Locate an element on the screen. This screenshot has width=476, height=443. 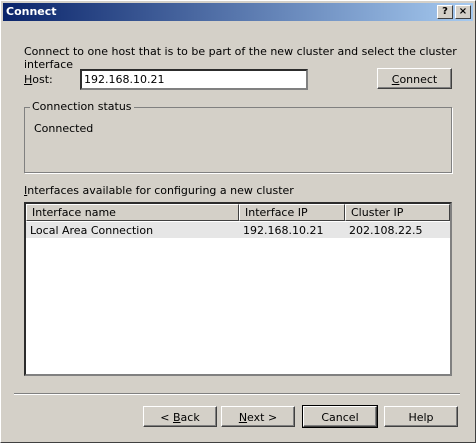
column-interface-ip: Interface IP is located at coordinates (292, 212).